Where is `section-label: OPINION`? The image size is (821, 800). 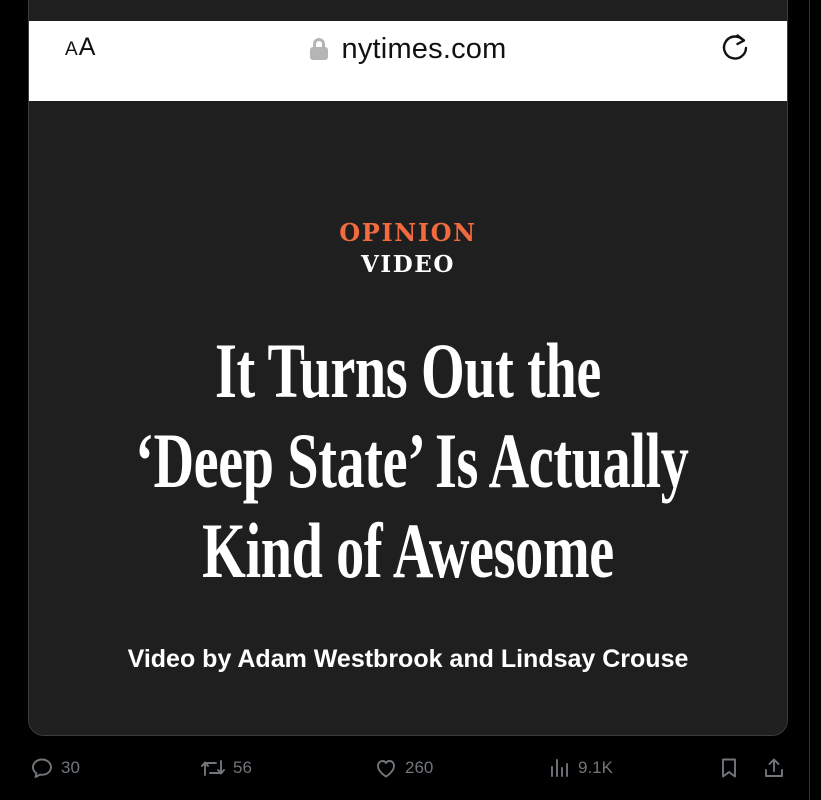 section-label: OPINION is located at coordinates (408, 232).